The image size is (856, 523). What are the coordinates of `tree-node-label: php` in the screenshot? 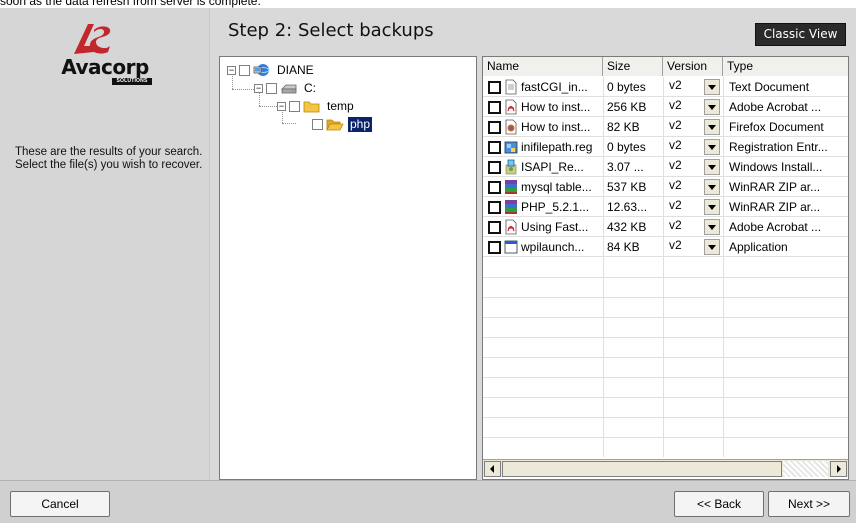 It's located at (360, 124).